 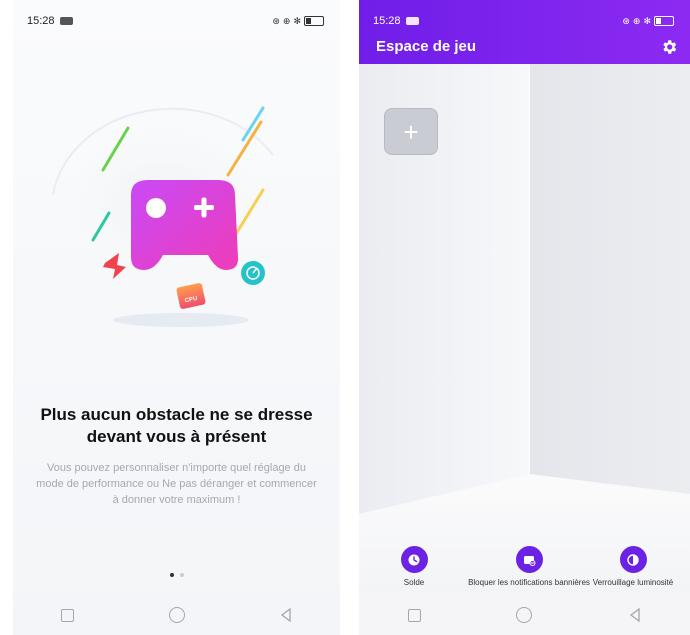 What do you see at coordinates (411, 131) in the screenshot?
I see `add-game-button: +` at bounding box center [411, 131].